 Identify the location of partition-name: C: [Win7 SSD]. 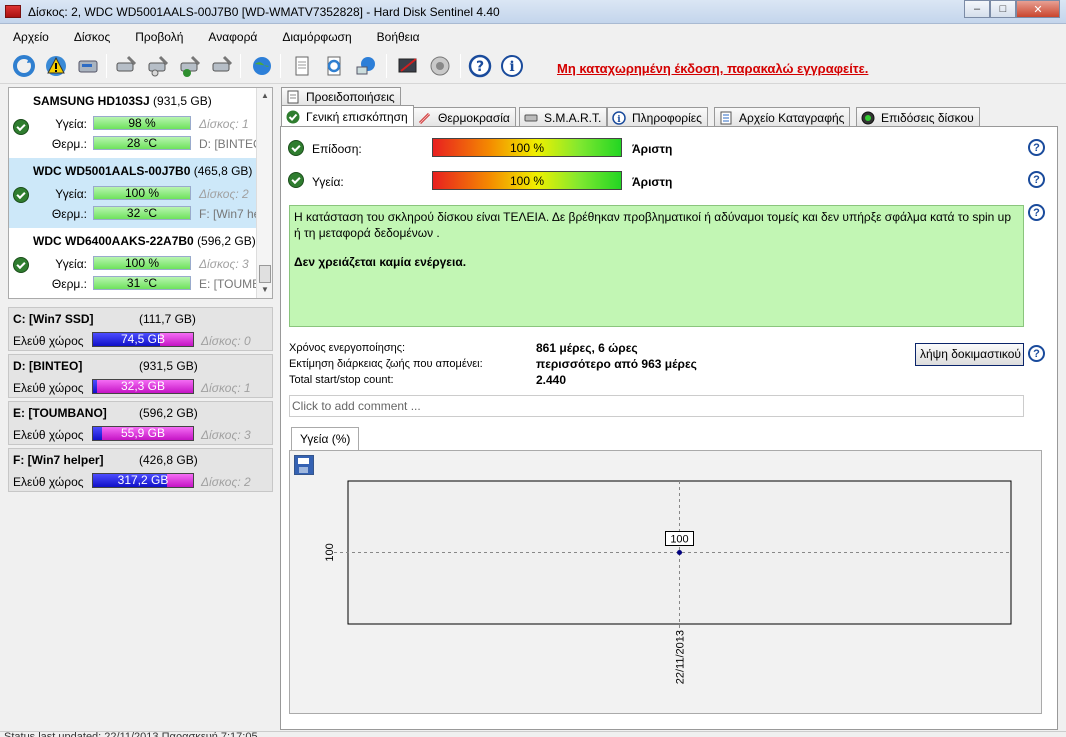
(53, 319).